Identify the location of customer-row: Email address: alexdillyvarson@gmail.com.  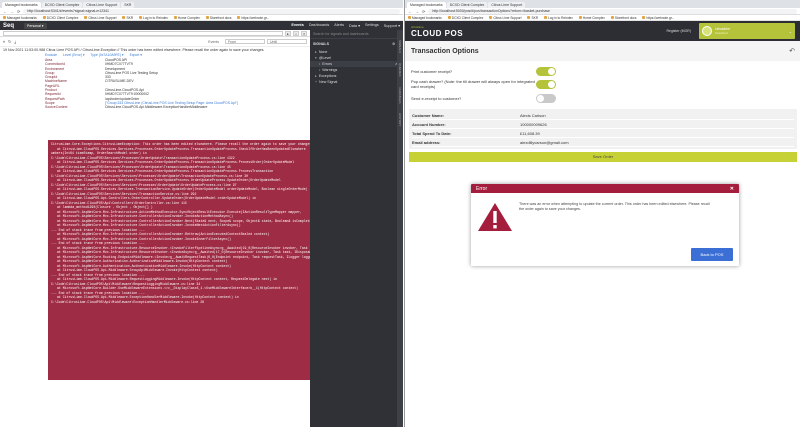
(603, 142).